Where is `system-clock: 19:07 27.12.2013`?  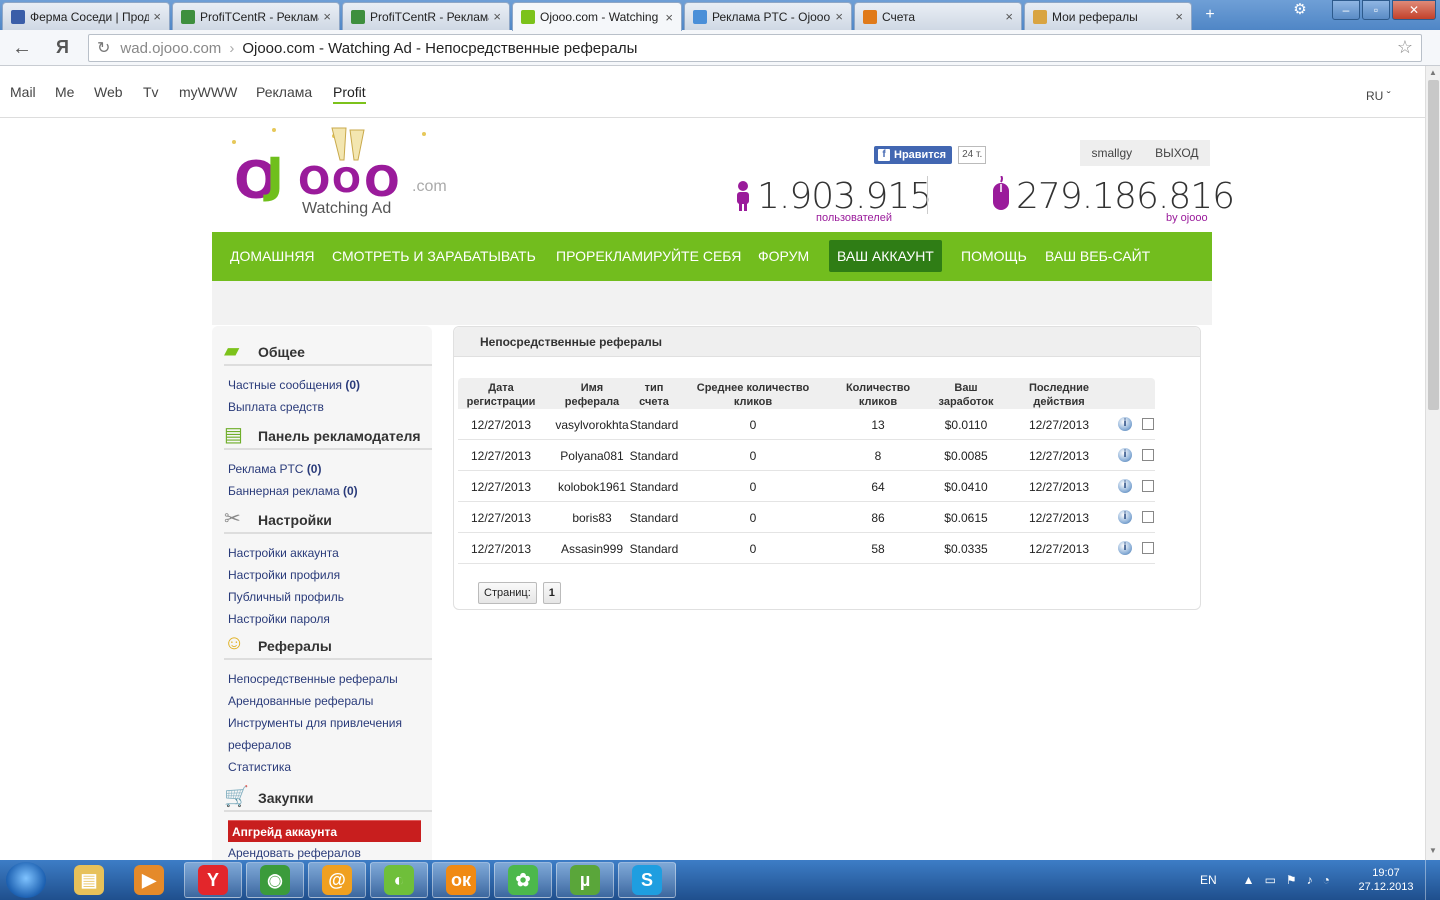 system-clock: 19:07 27.12.2013 is located at coordinates (1386, 880).